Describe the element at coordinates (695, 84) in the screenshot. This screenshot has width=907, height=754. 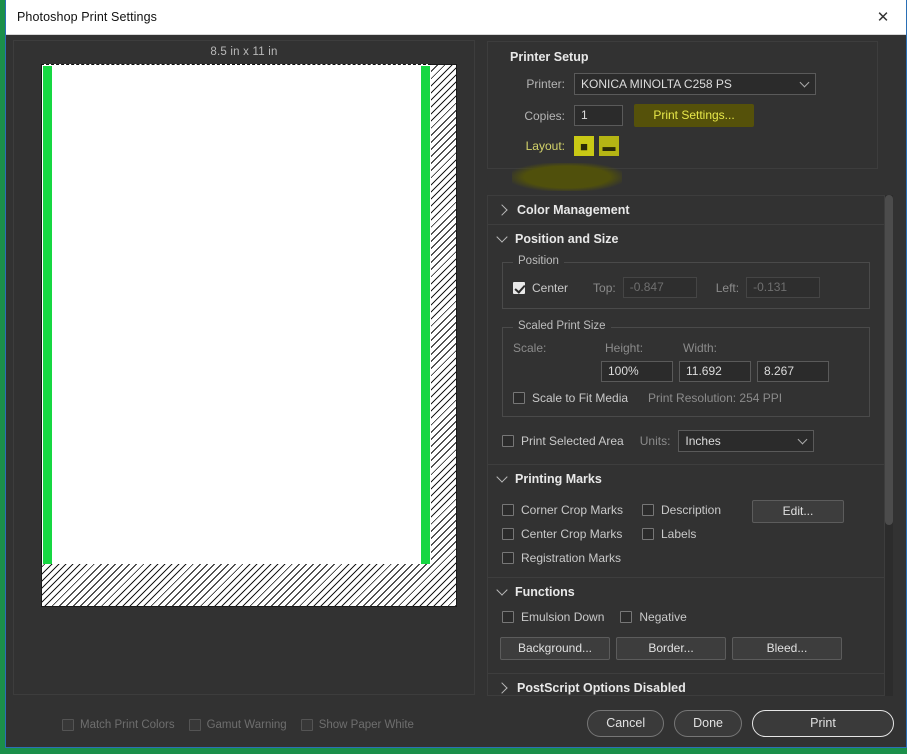
I see `printer-select: KONICA MINOLTA C258 PS` at that location.